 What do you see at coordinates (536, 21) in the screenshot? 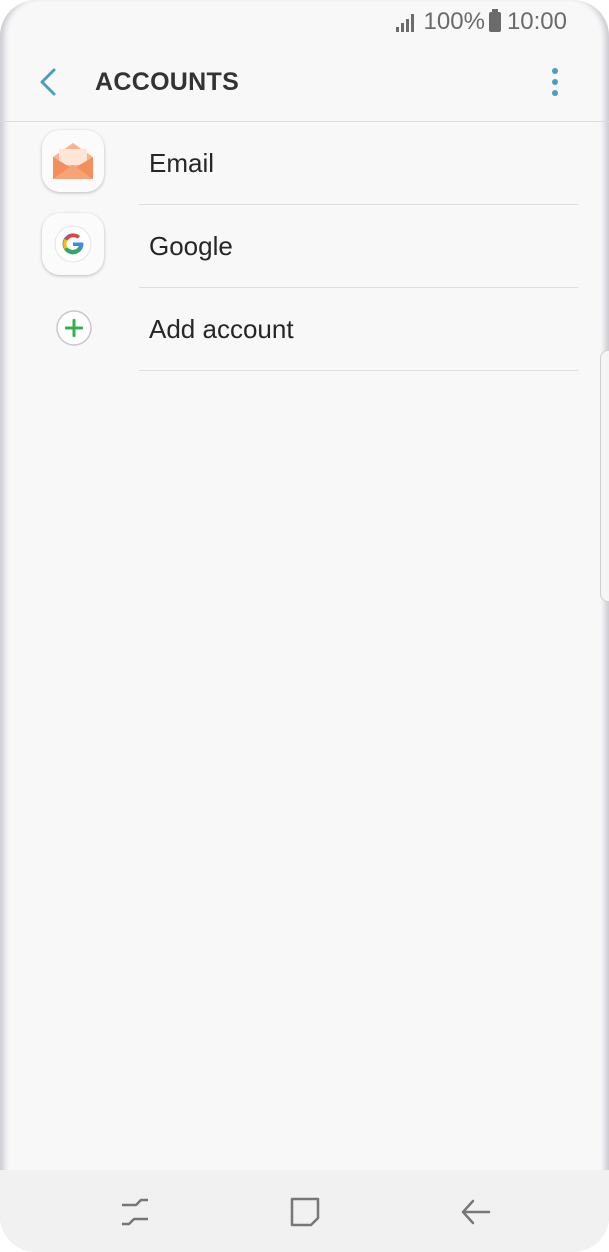
I see `clock: 10:00` at bounding box center [536, 21].